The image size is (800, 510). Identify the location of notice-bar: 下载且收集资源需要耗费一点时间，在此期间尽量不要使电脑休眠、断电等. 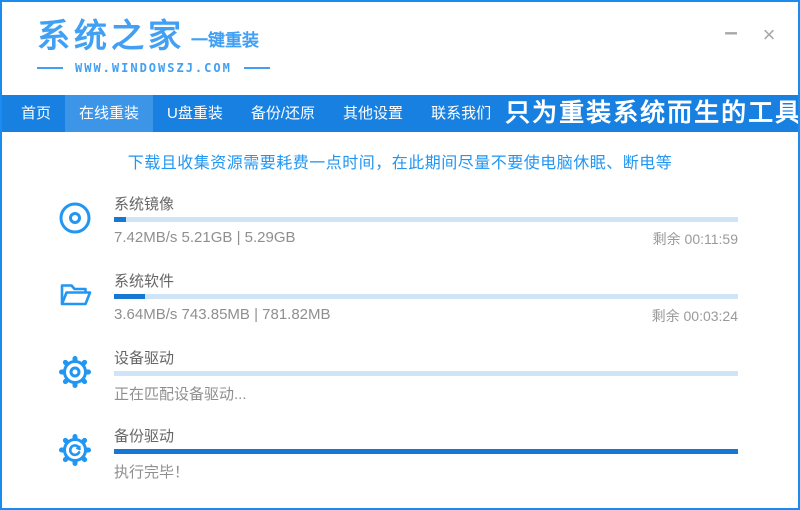
(400, 161).